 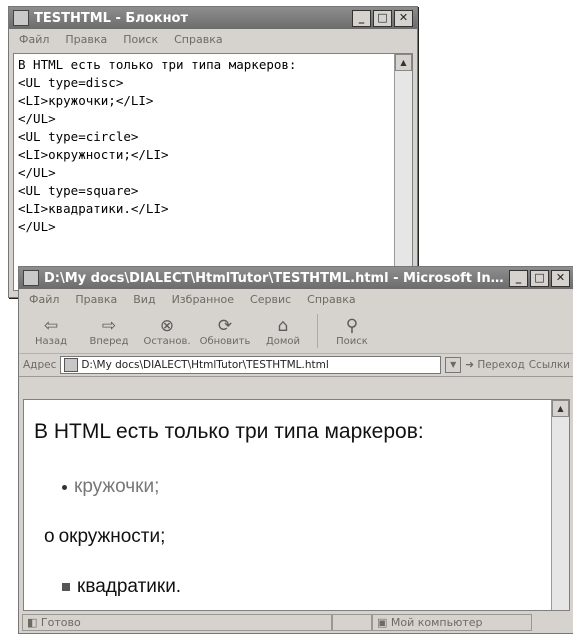 I want to click on toolbar-separator, so click(x=317, y=331).